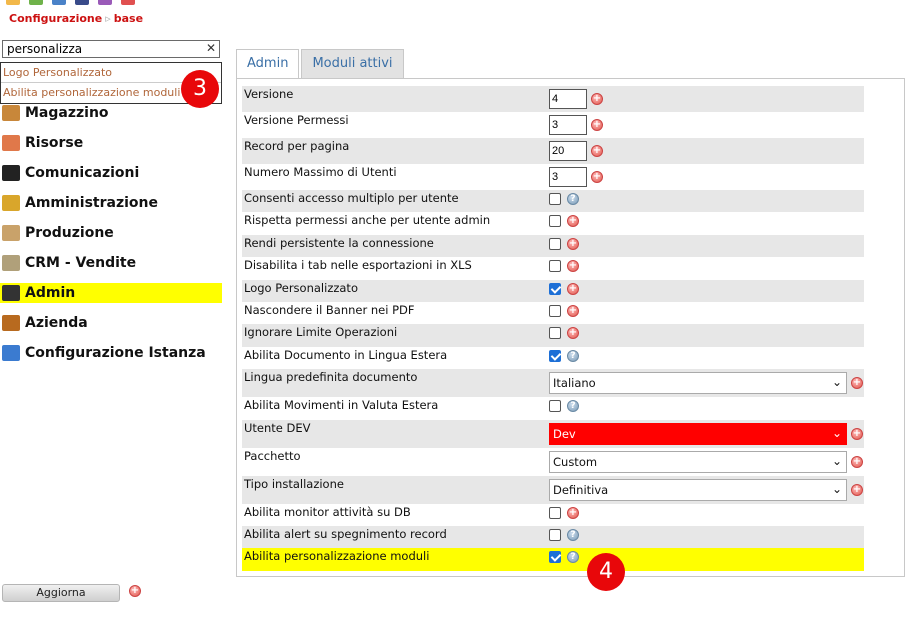 This screenshot has height=631, width=905. I want to click on settings-row: Logo Personalizzato +, so click(553, 290).